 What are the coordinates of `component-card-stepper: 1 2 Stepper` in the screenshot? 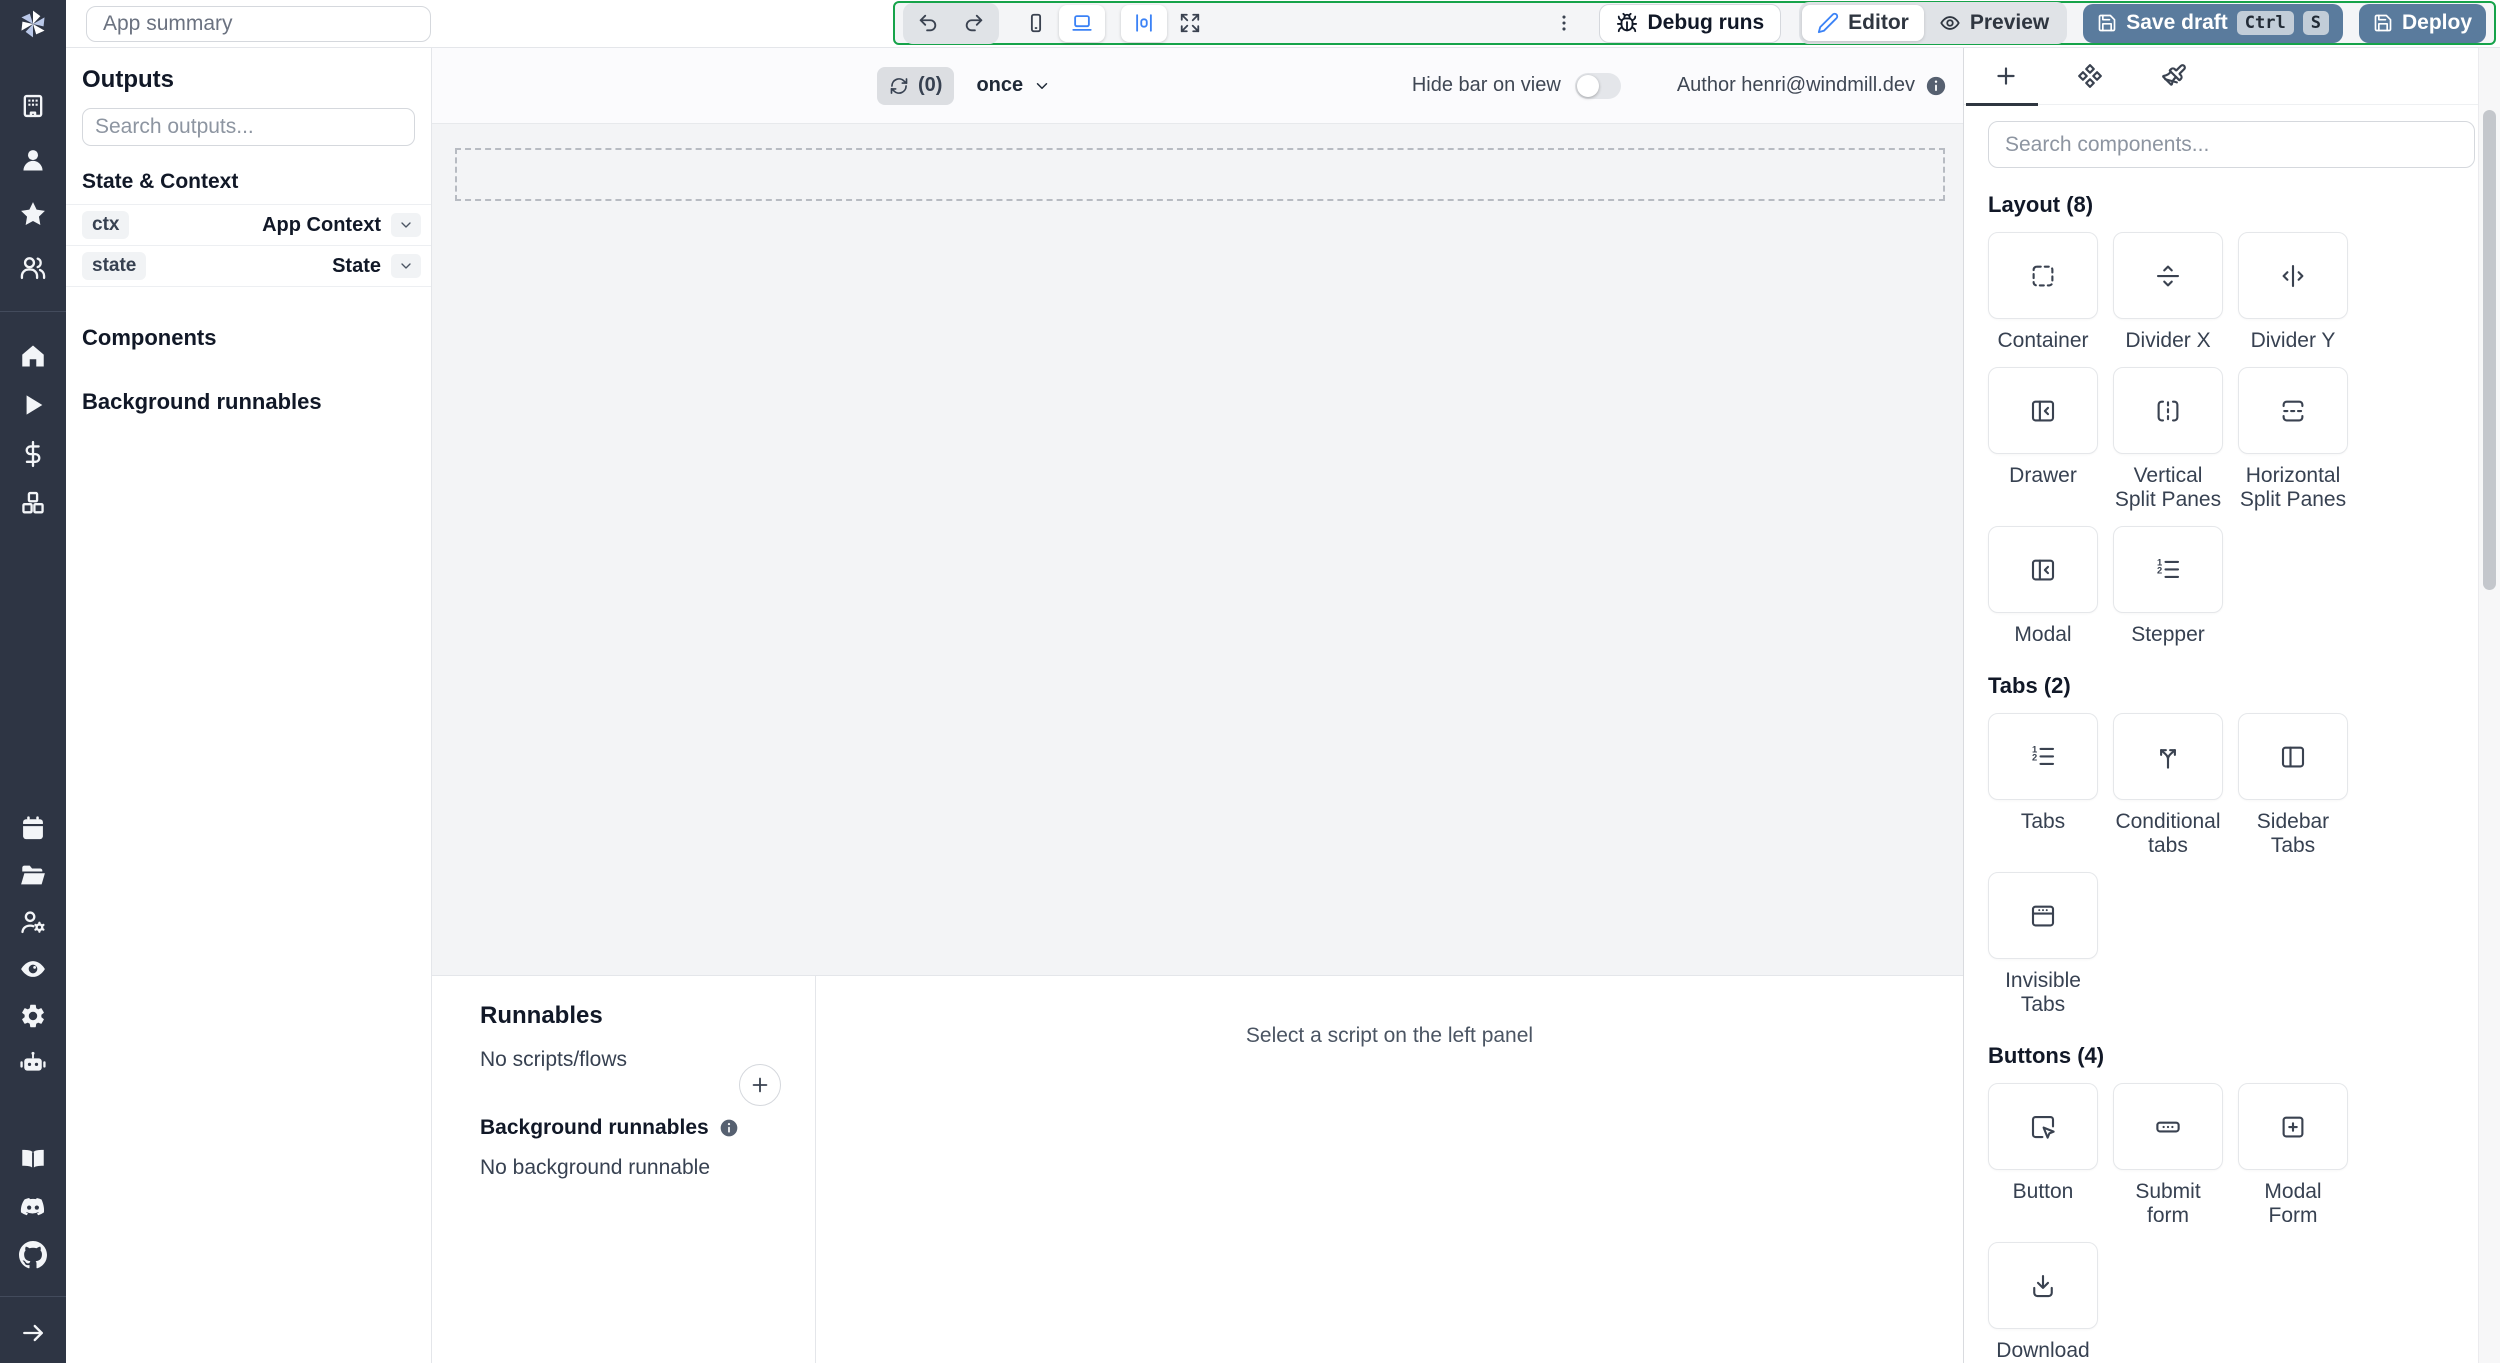 It's located at (2168, 586).